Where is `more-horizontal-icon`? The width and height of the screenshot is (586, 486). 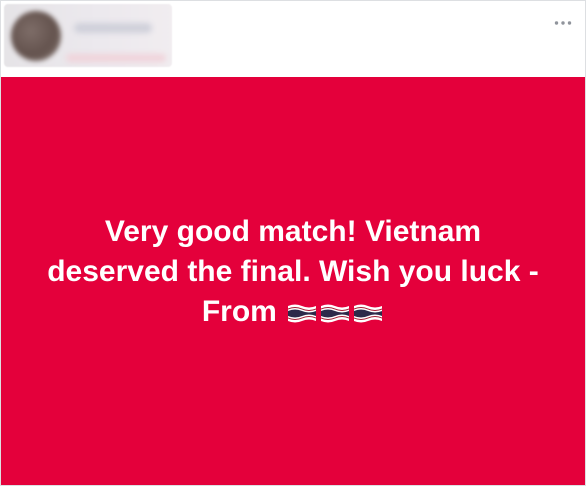
more-horizontal-icon is located at coordinates (563, 23).